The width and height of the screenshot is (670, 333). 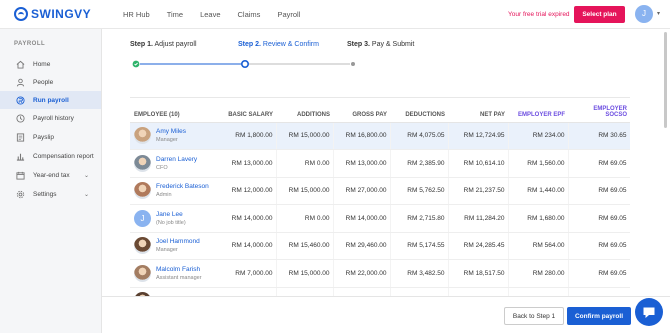 What do you see at coordinates (478, 218) in the screenshot?
I see `net-pay-cell: RM 11,284.20` at bounding box center [478, 218].